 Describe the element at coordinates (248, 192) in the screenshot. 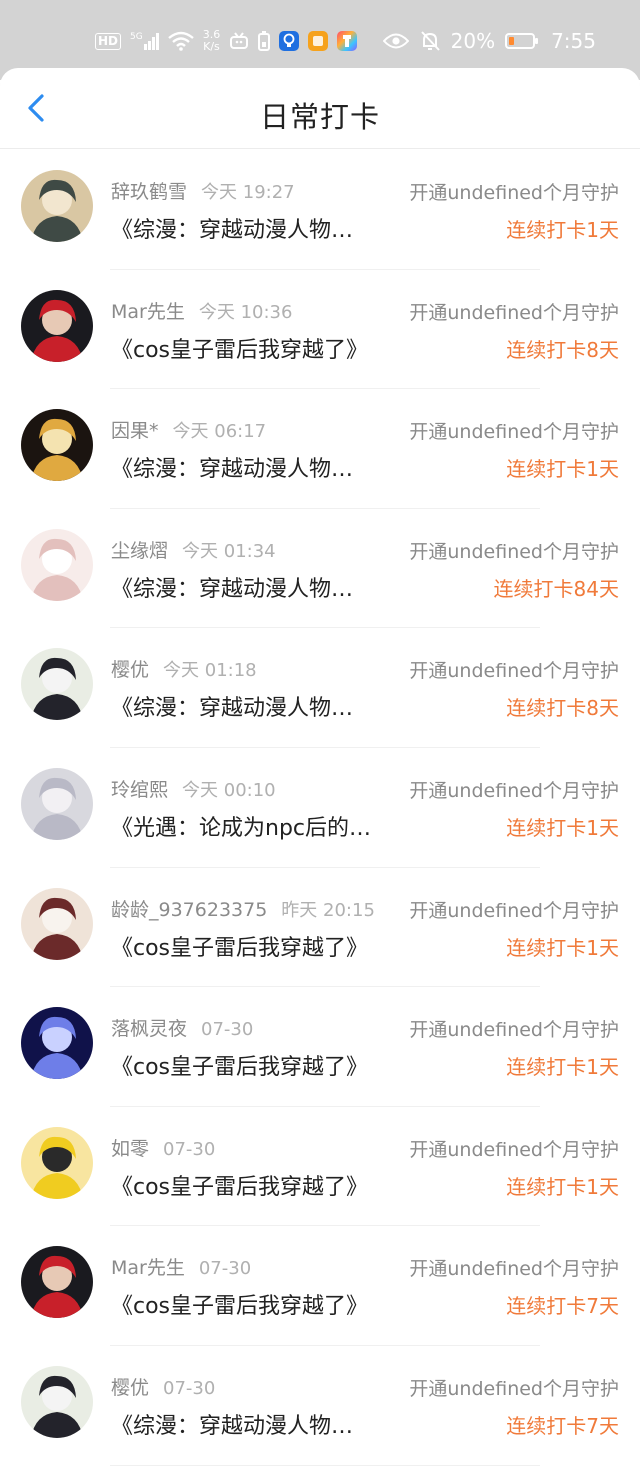

I see `checkin-time: 今天 19:27` at that location.